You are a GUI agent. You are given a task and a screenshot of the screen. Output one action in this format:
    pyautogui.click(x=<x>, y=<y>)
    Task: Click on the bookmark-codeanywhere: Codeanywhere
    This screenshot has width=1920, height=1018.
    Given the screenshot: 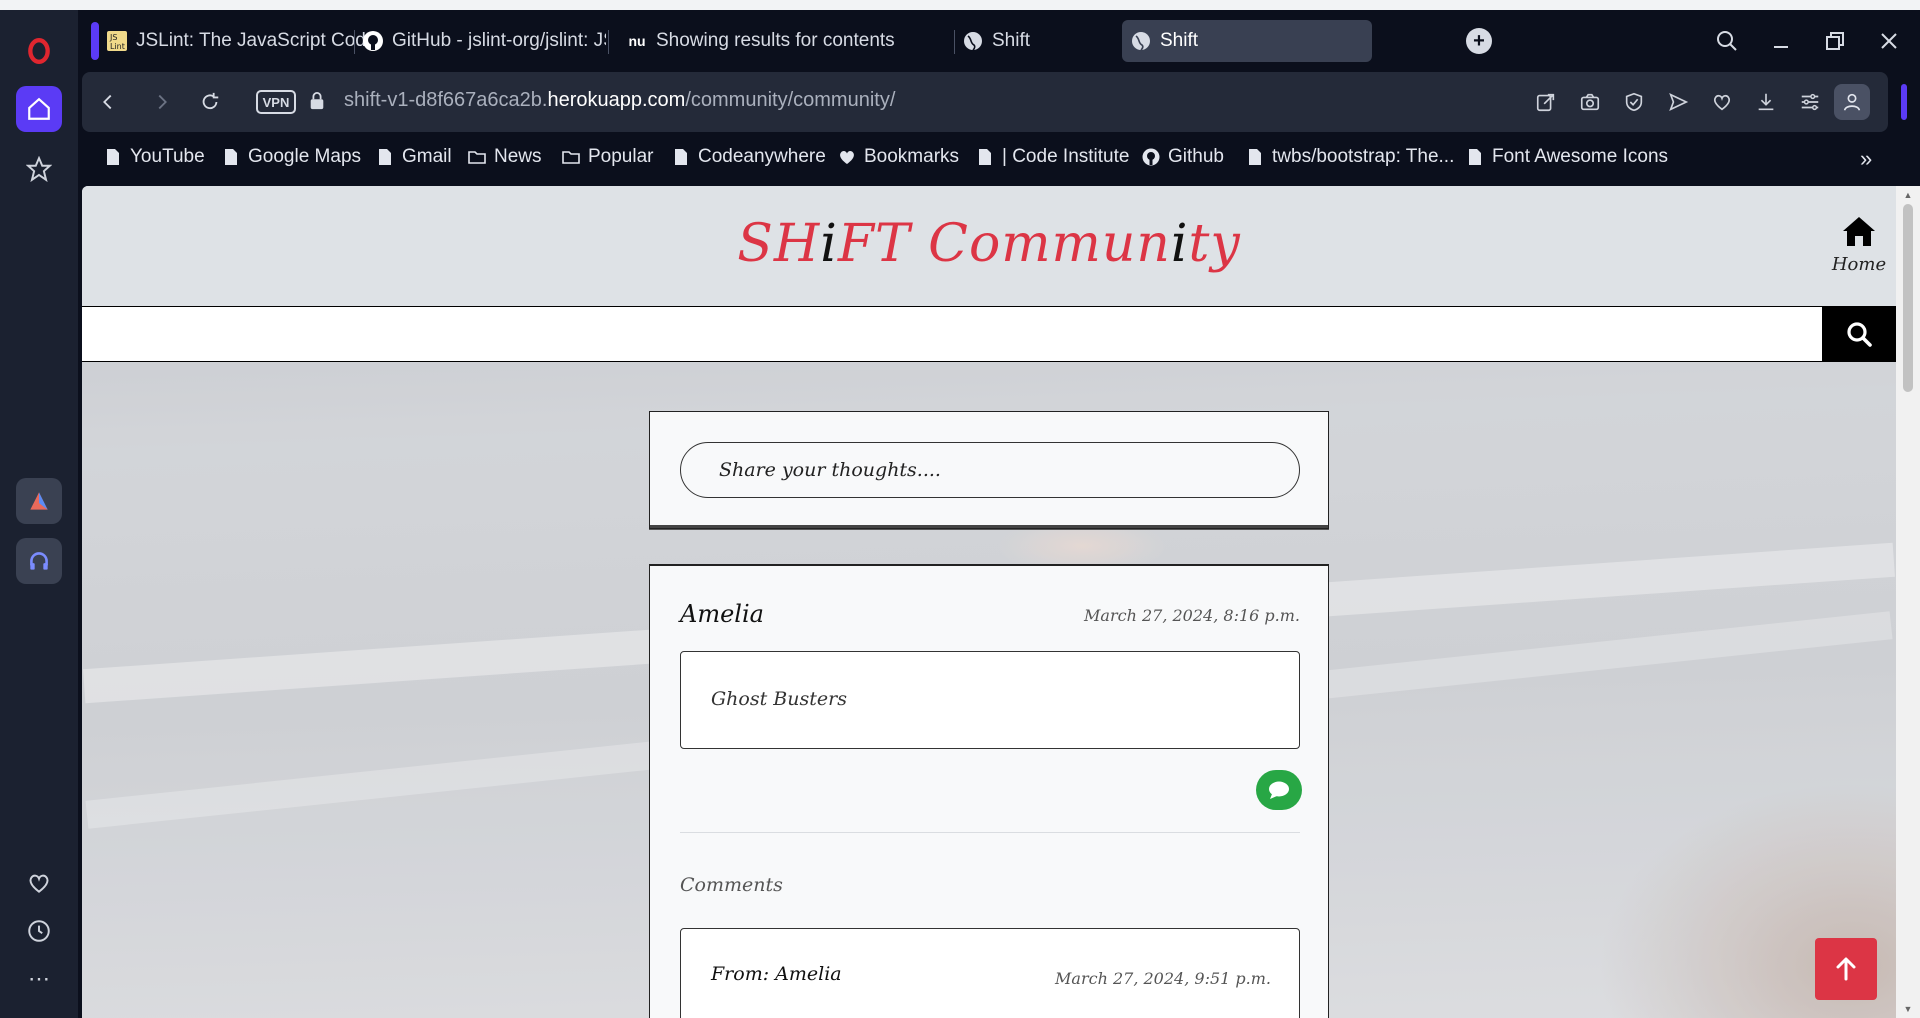 What is the action you would take?
    pyautogui.click(x=749, y=157)
    